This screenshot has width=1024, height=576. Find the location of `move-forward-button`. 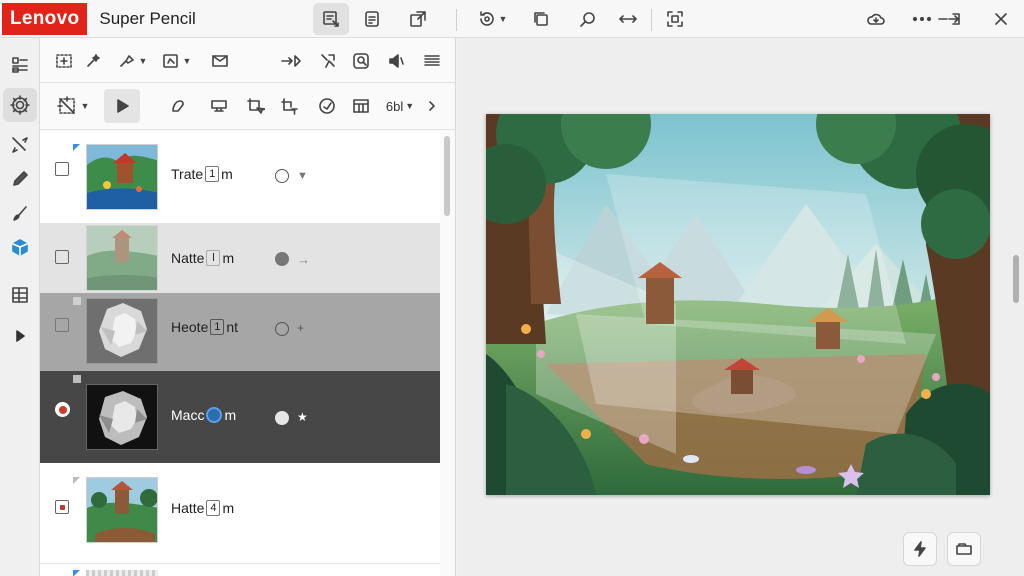

move-forward-button is located at coordinates (291, 61).